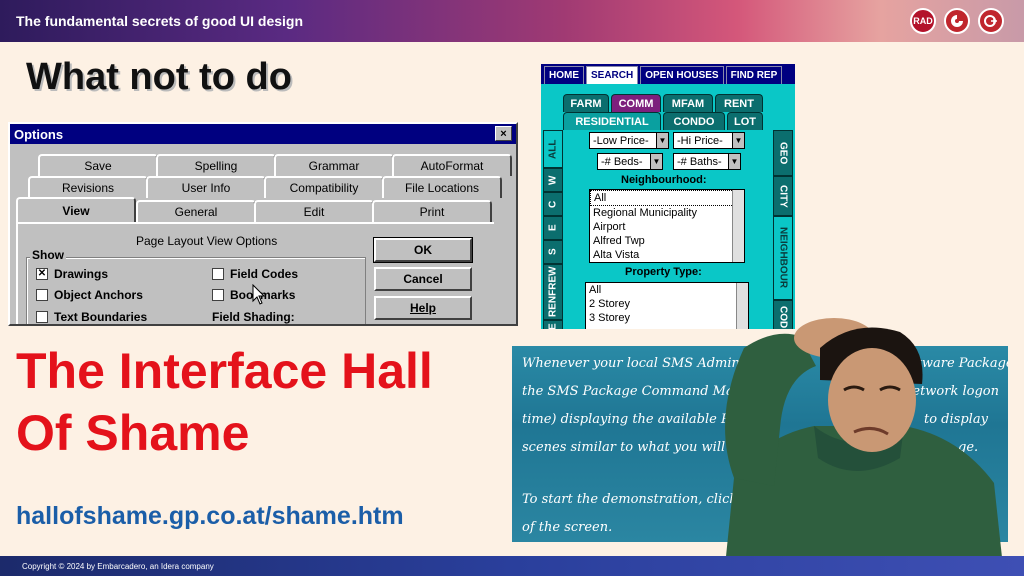 Image resolution: width=1024 pixels, height=576 pixels. What do you see at coordinates (553, 149) in the screenshot?
I see `vtab-all: ALL` at bounding box center [553, 149].